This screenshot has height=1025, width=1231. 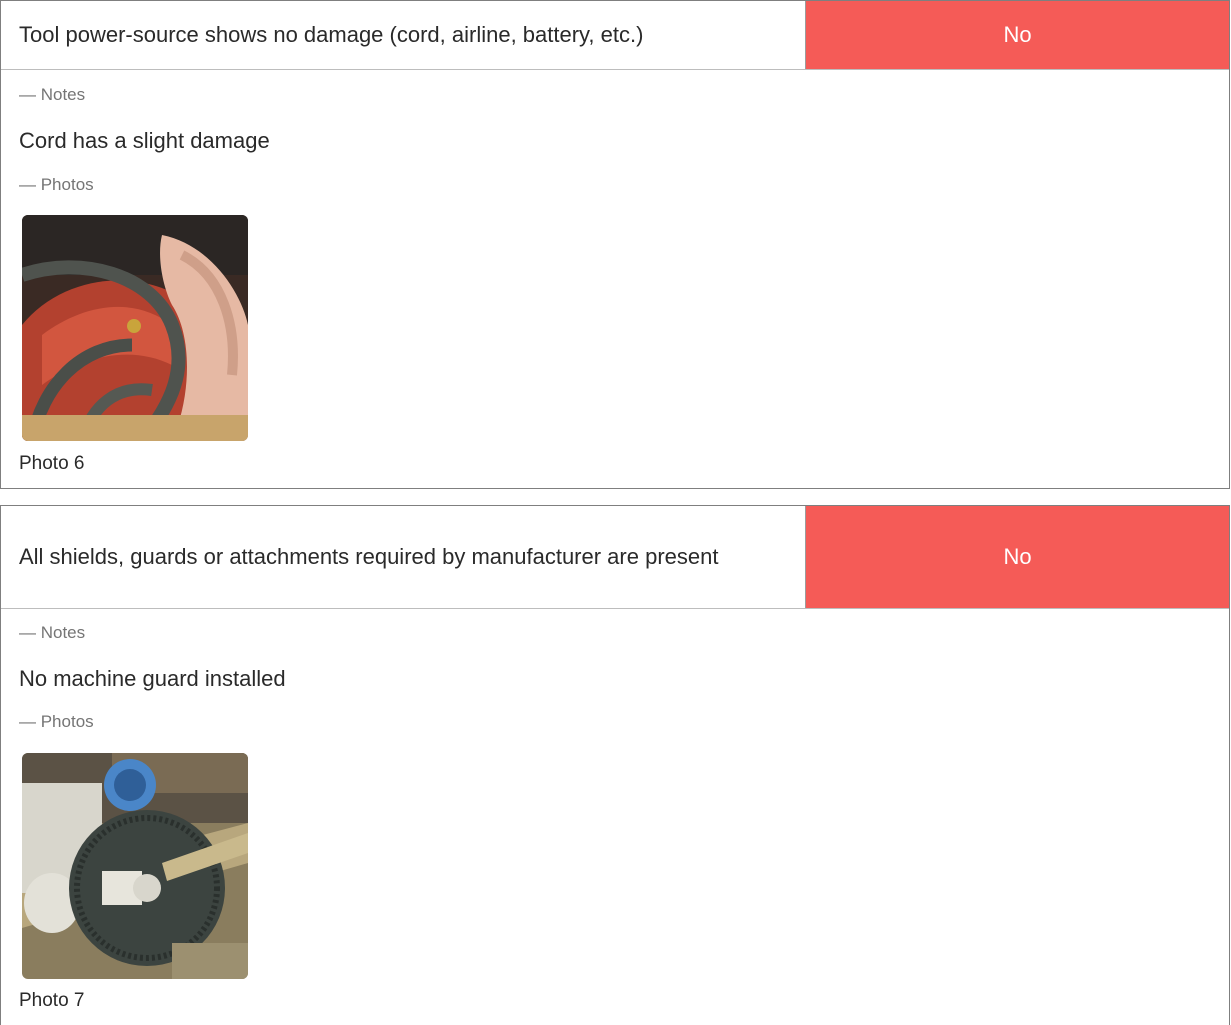 I want to click on note-text: No machine guard installed, so click(x=152, y=678).